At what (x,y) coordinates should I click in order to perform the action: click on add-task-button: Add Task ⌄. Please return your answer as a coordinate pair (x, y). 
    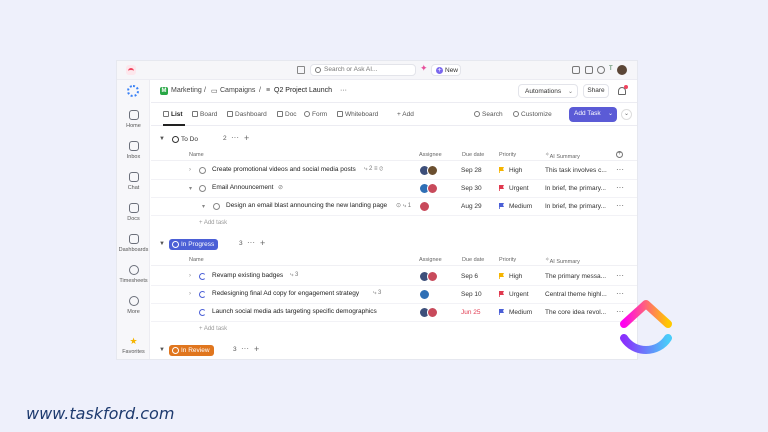
    Looking at the image, I should click on (593, 114).